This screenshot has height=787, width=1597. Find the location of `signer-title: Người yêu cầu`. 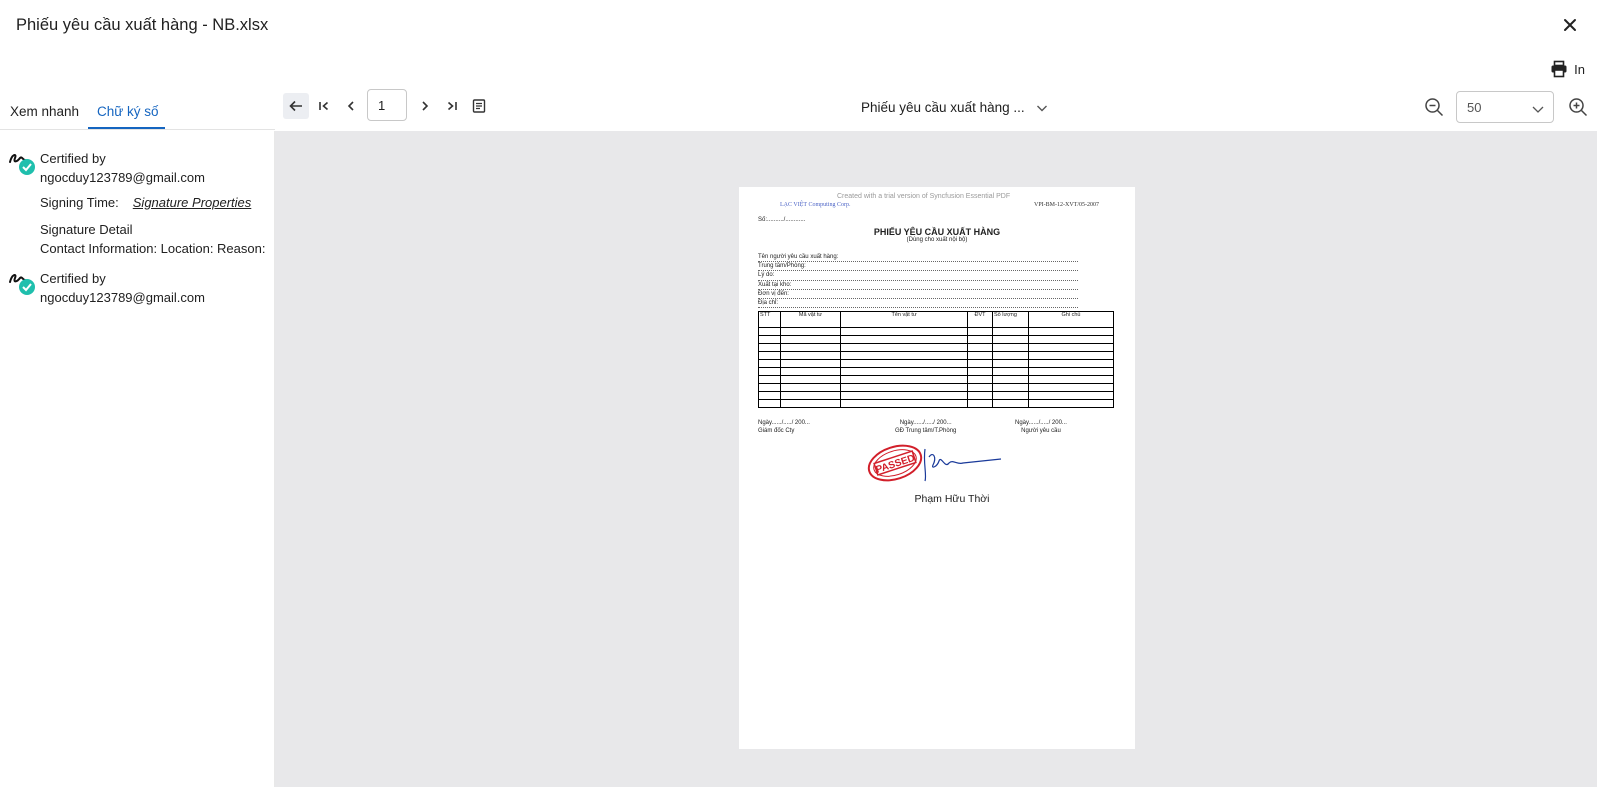

signer-title: Người yêu cầu is located at coordinates (1041, 430).